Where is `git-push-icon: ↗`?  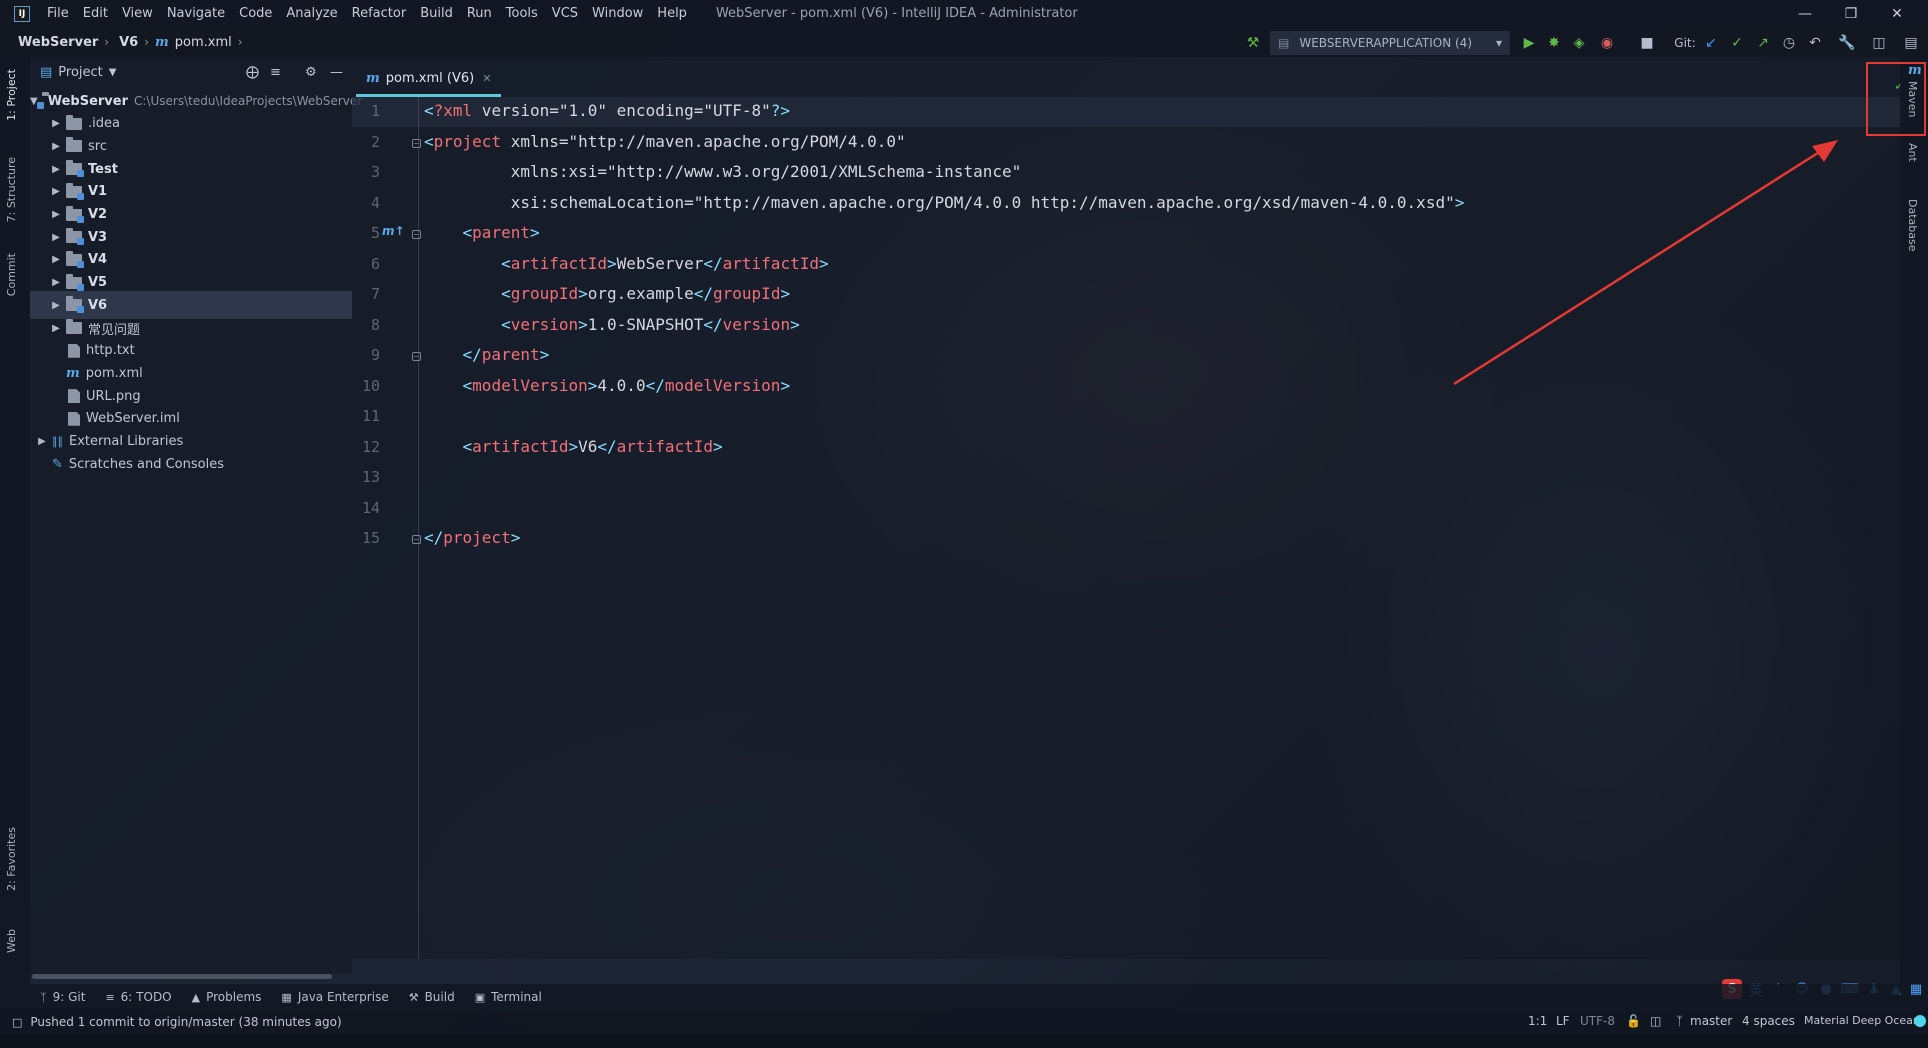 git-push-icon: ↗ is located at coordinates (1763, 43).